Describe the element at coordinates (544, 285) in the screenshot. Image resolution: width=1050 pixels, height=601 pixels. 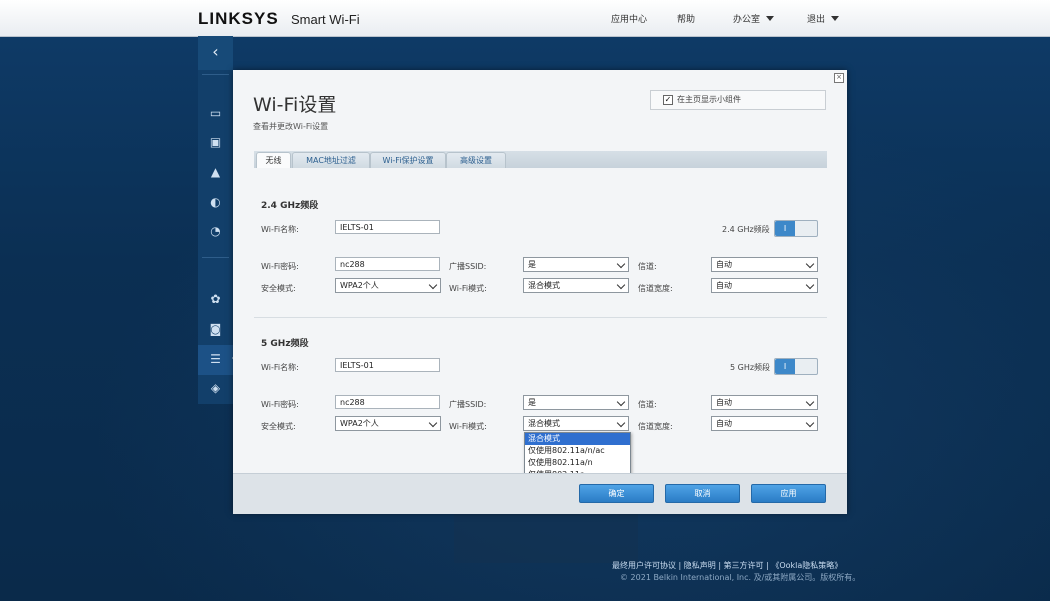
I see `band24-mode-value: 混合模式` at that location.